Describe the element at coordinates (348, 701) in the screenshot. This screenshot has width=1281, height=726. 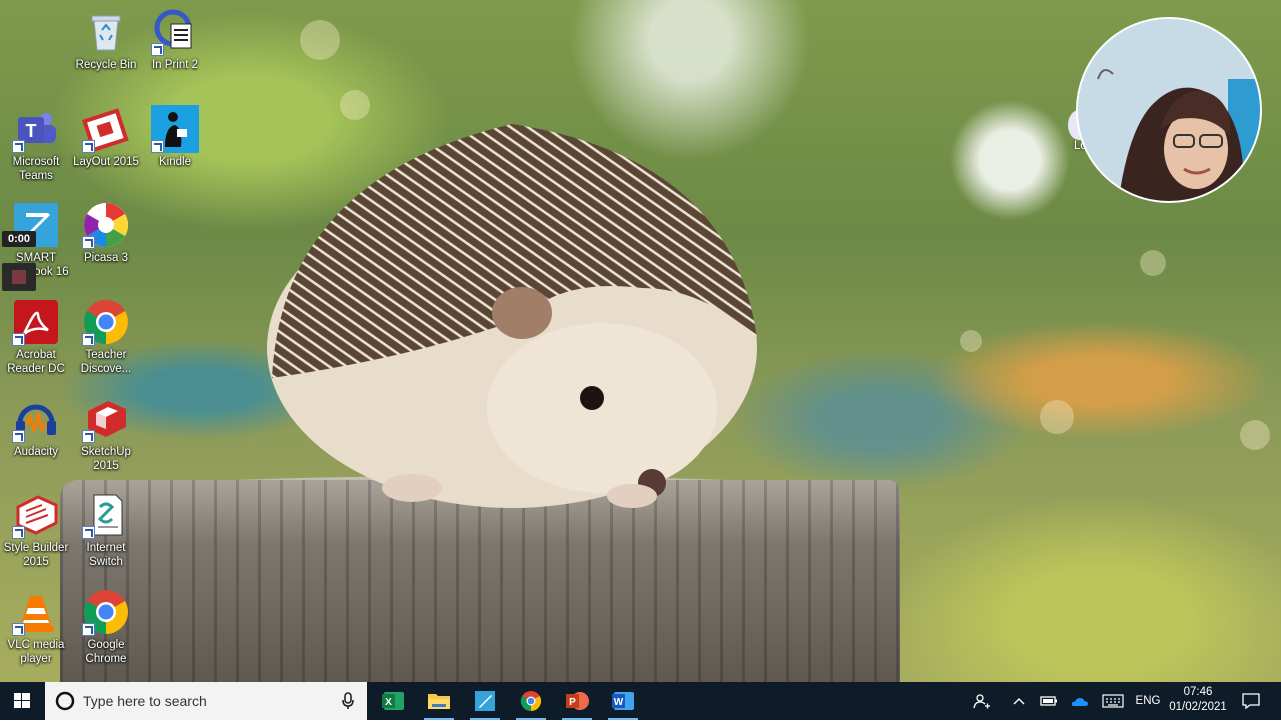
I see `microphone-icon` at that location.